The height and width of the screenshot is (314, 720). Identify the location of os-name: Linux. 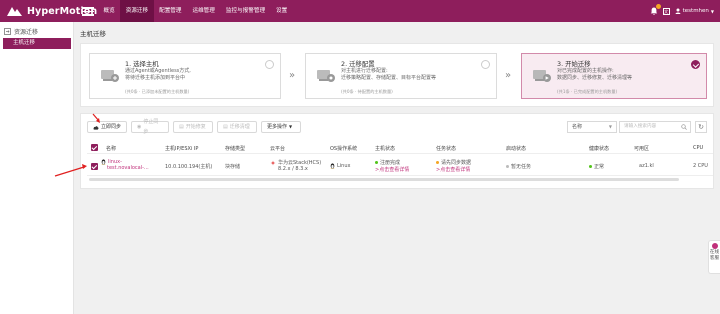
(344, 166).